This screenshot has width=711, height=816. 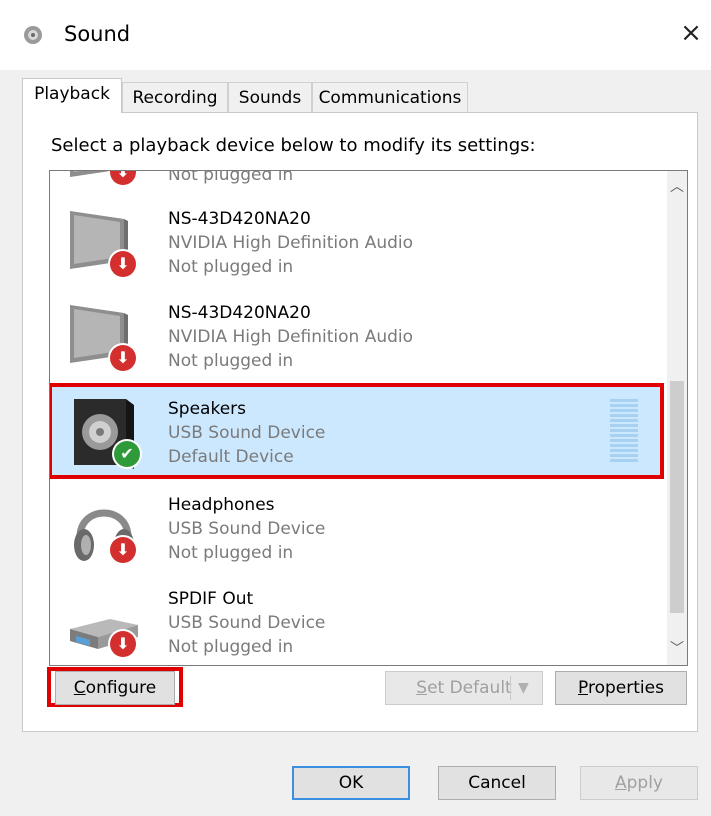 I want to click on device-name: Headphones, so click(x=221, y=505).